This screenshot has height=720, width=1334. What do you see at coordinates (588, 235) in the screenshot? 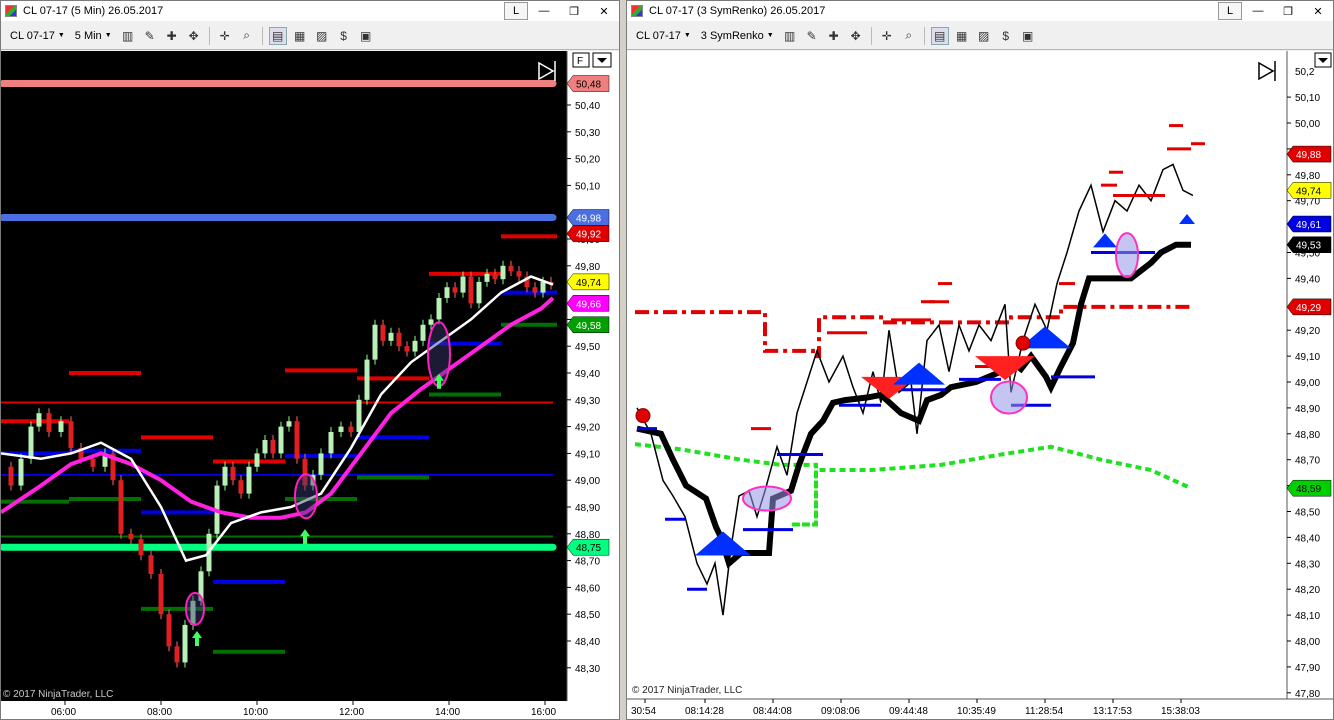
I see `price-flag-label: 49,92` at bounding box center [588, 235].